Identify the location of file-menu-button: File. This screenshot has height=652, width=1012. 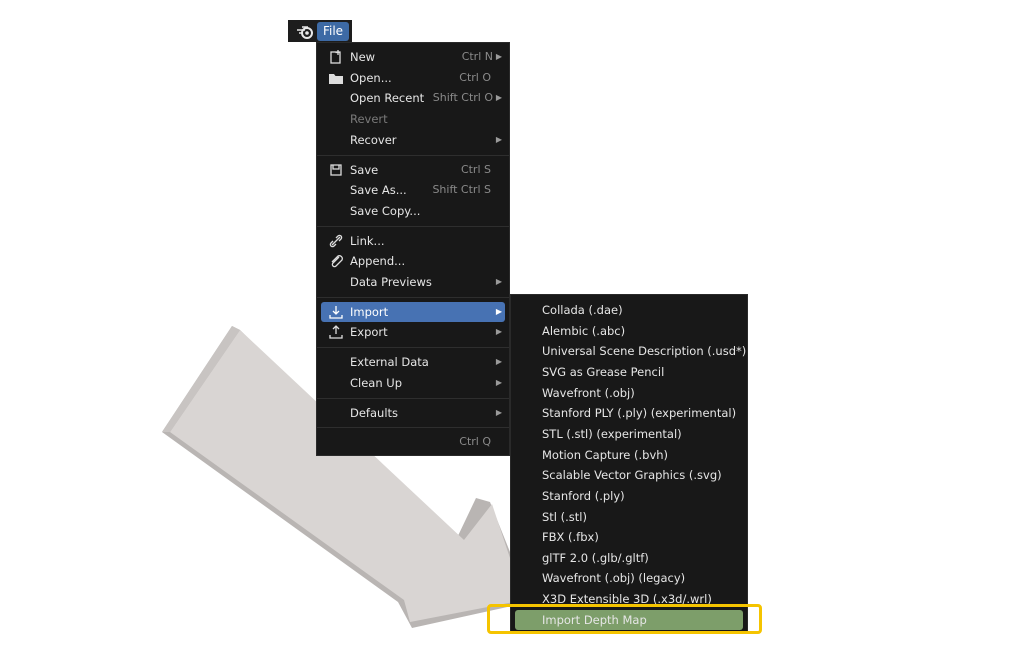
(333, 31).